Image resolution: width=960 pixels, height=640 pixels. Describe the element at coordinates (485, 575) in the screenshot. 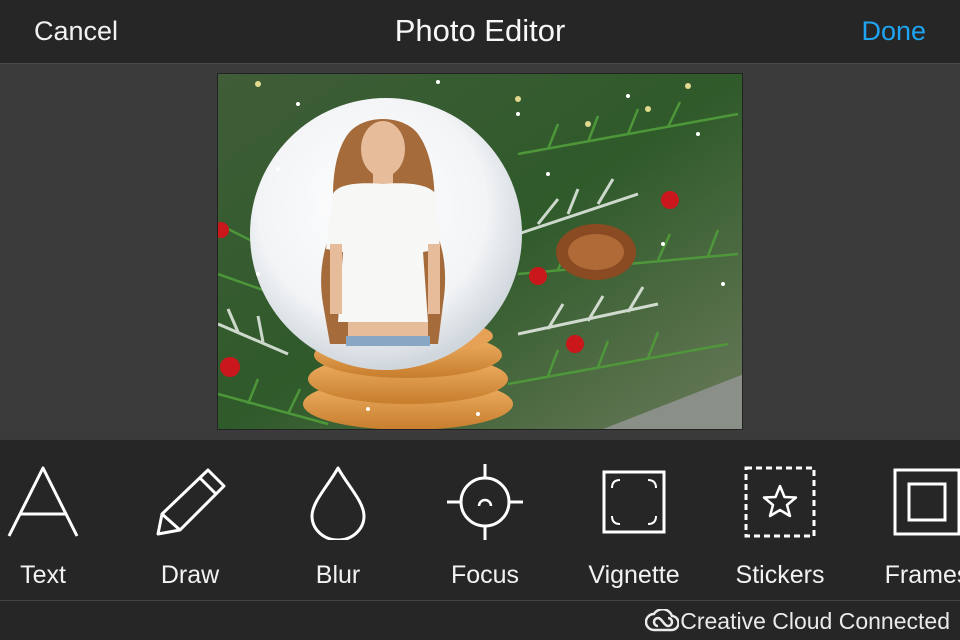

I see `tool-focus-label: Focus` at that location.